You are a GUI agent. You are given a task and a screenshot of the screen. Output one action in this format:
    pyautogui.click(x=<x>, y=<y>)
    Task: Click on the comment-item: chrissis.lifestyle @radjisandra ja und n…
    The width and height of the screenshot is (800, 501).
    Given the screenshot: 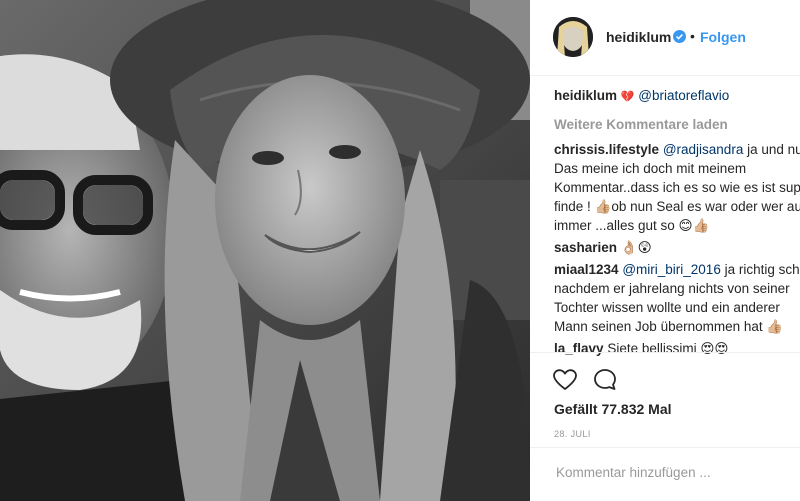 What is the action you would take?
    pyautogui.click(x=677, y=187)
    